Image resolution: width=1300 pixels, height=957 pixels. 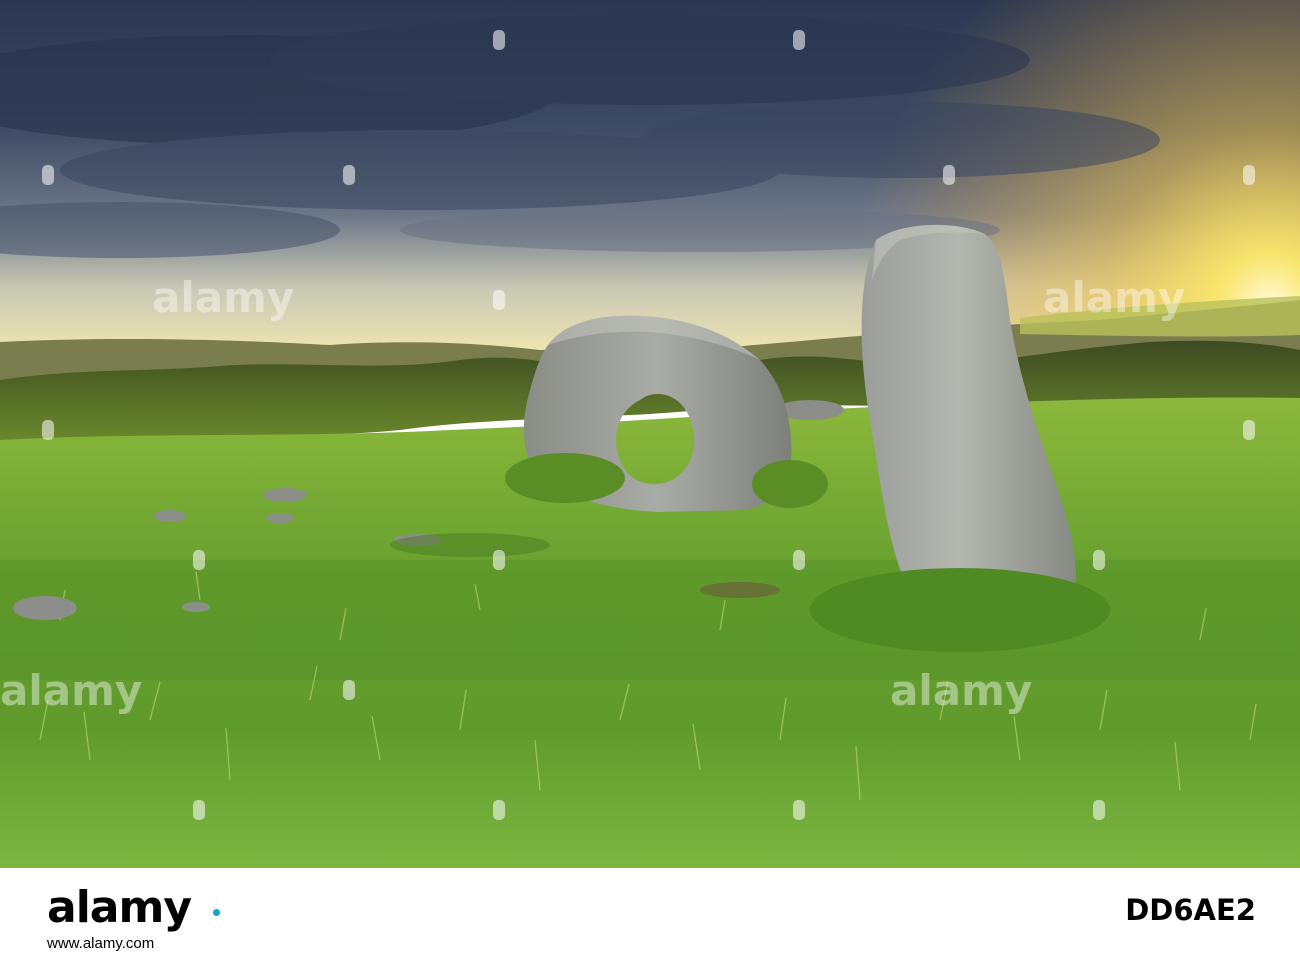 What do you see at coordinates (101, 943) in the screenshot?
I see `site-url: www.alamy.com` at bounding box center [101, 943].